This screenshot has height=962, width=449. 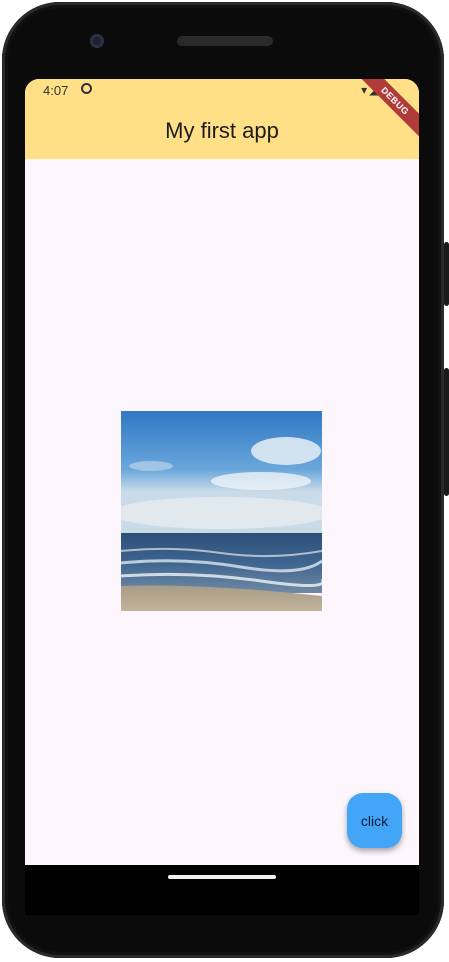 What do you see at coordinates (222, 91) in the screenshot?
I see `status-bar: 4:07 ▾◢▮` at bounding box center [222, 91].